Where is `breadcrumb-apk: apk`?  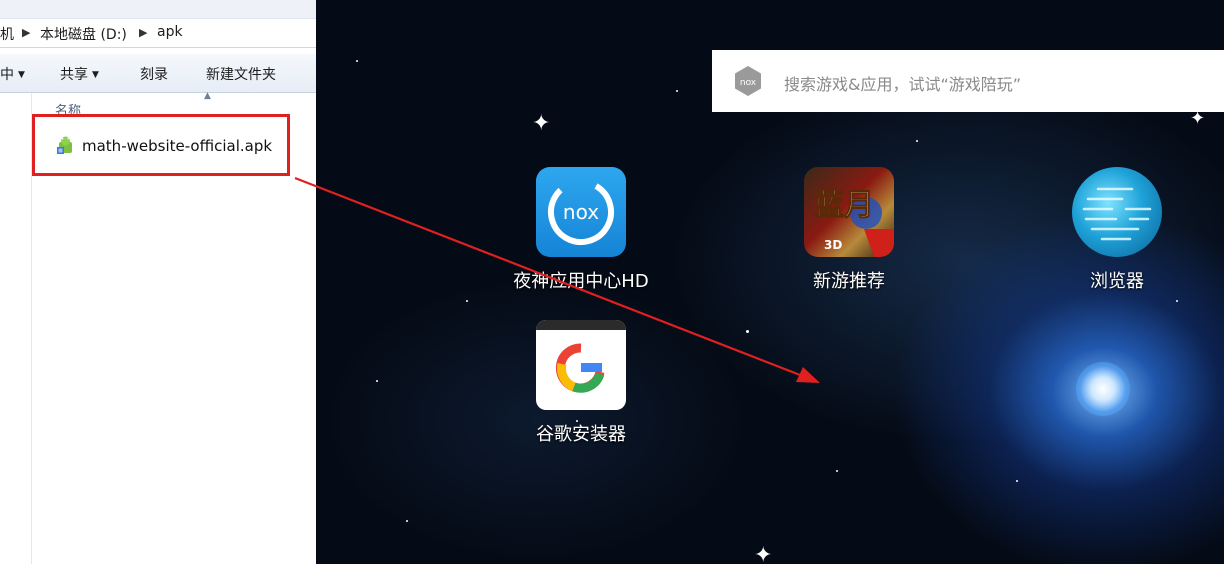 breadcrumb-apk: apk is located at coordinates (170, 32).